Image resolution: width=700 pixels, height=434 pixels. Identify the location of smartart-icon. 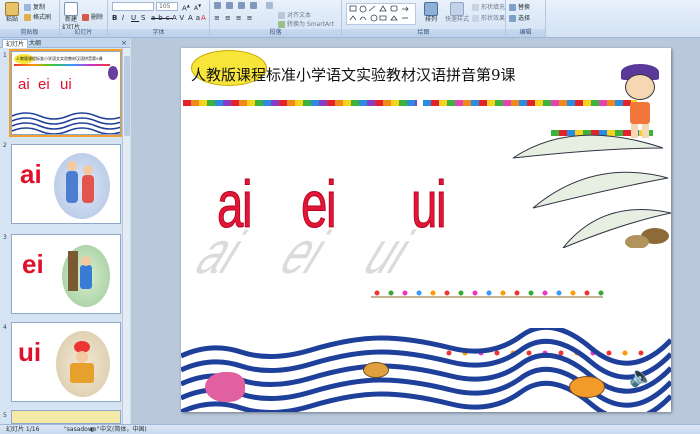
(281, 24).